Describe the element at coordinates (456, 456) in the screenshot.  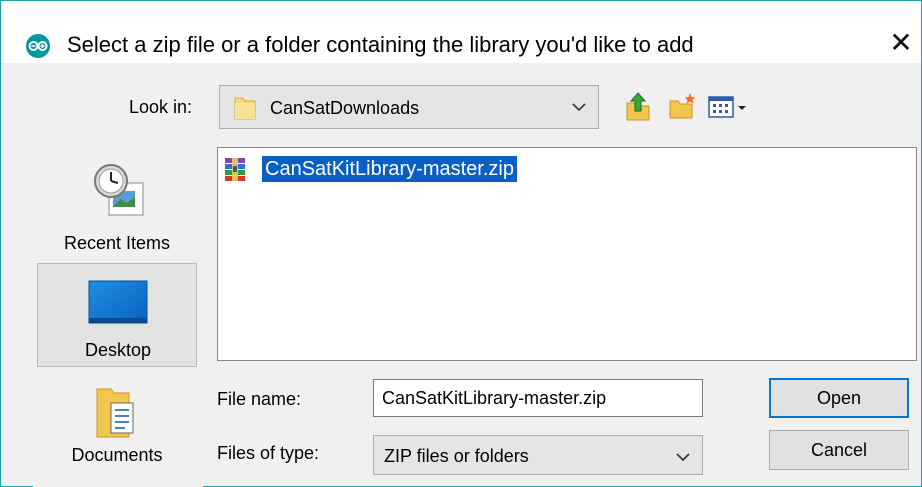
I see `file-type-value: ZIP files or folders` at that location.